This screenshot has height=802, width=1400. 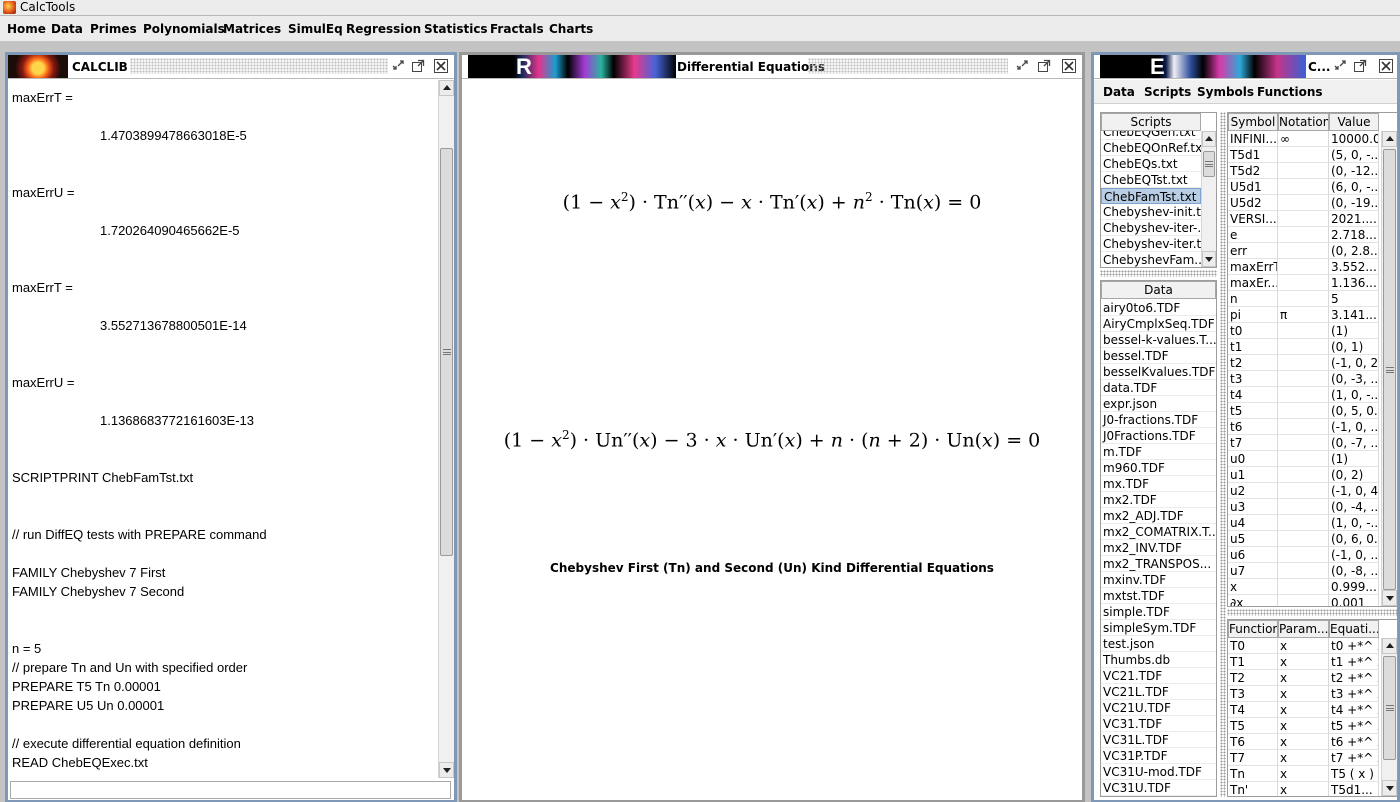 What do you see at coordinates (1158, 580) in the screenshot?
I see `list-item: mxinv.TDF` at bounding box center [1158, 580].